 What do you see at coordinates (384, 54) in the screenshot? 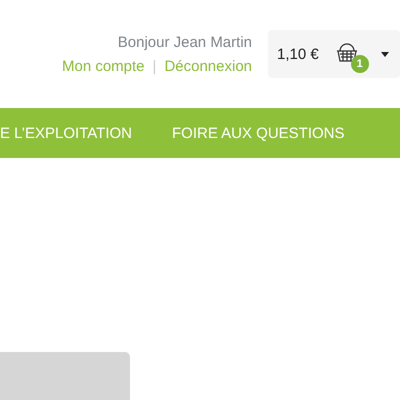
I see `caret-icon` at bounding box center [384, 54].